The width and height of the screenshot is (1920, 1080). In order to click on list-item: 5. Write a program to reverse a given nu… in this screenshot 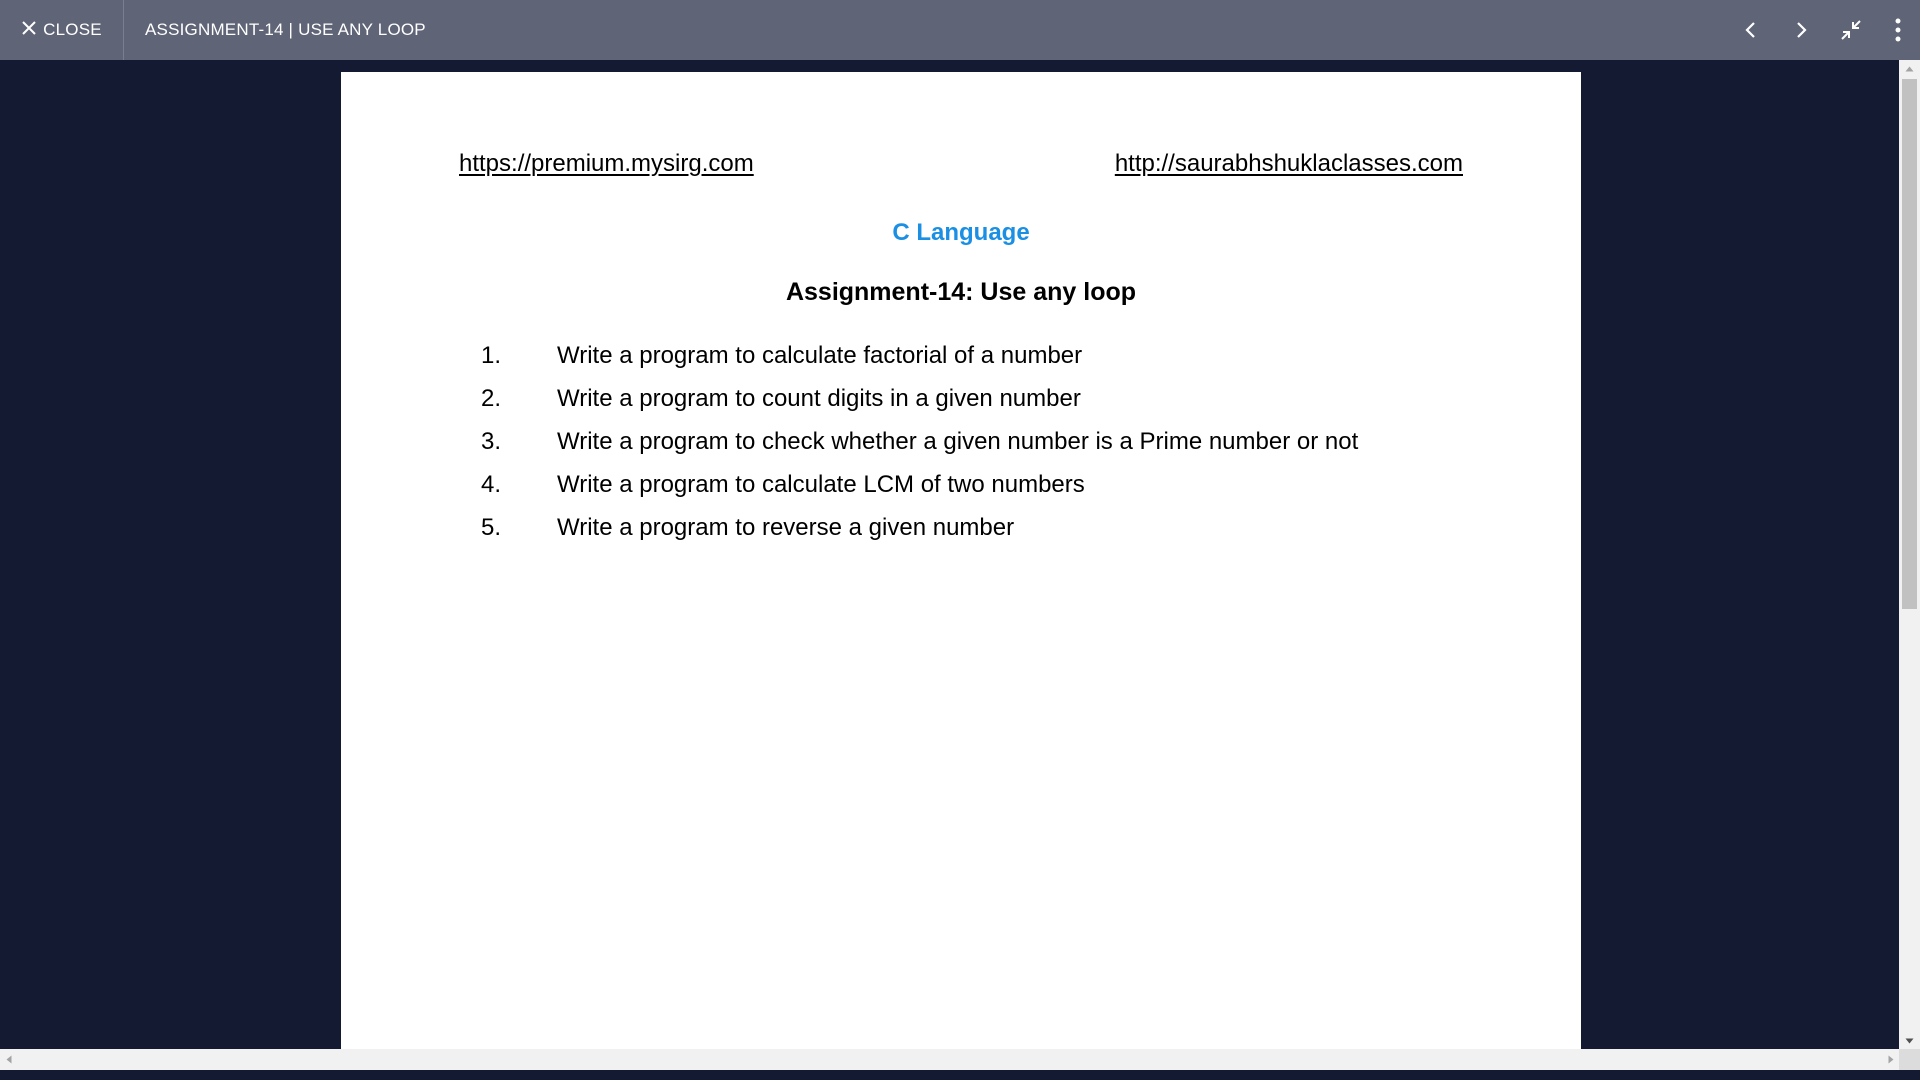, I will do `click(919, 527)`.